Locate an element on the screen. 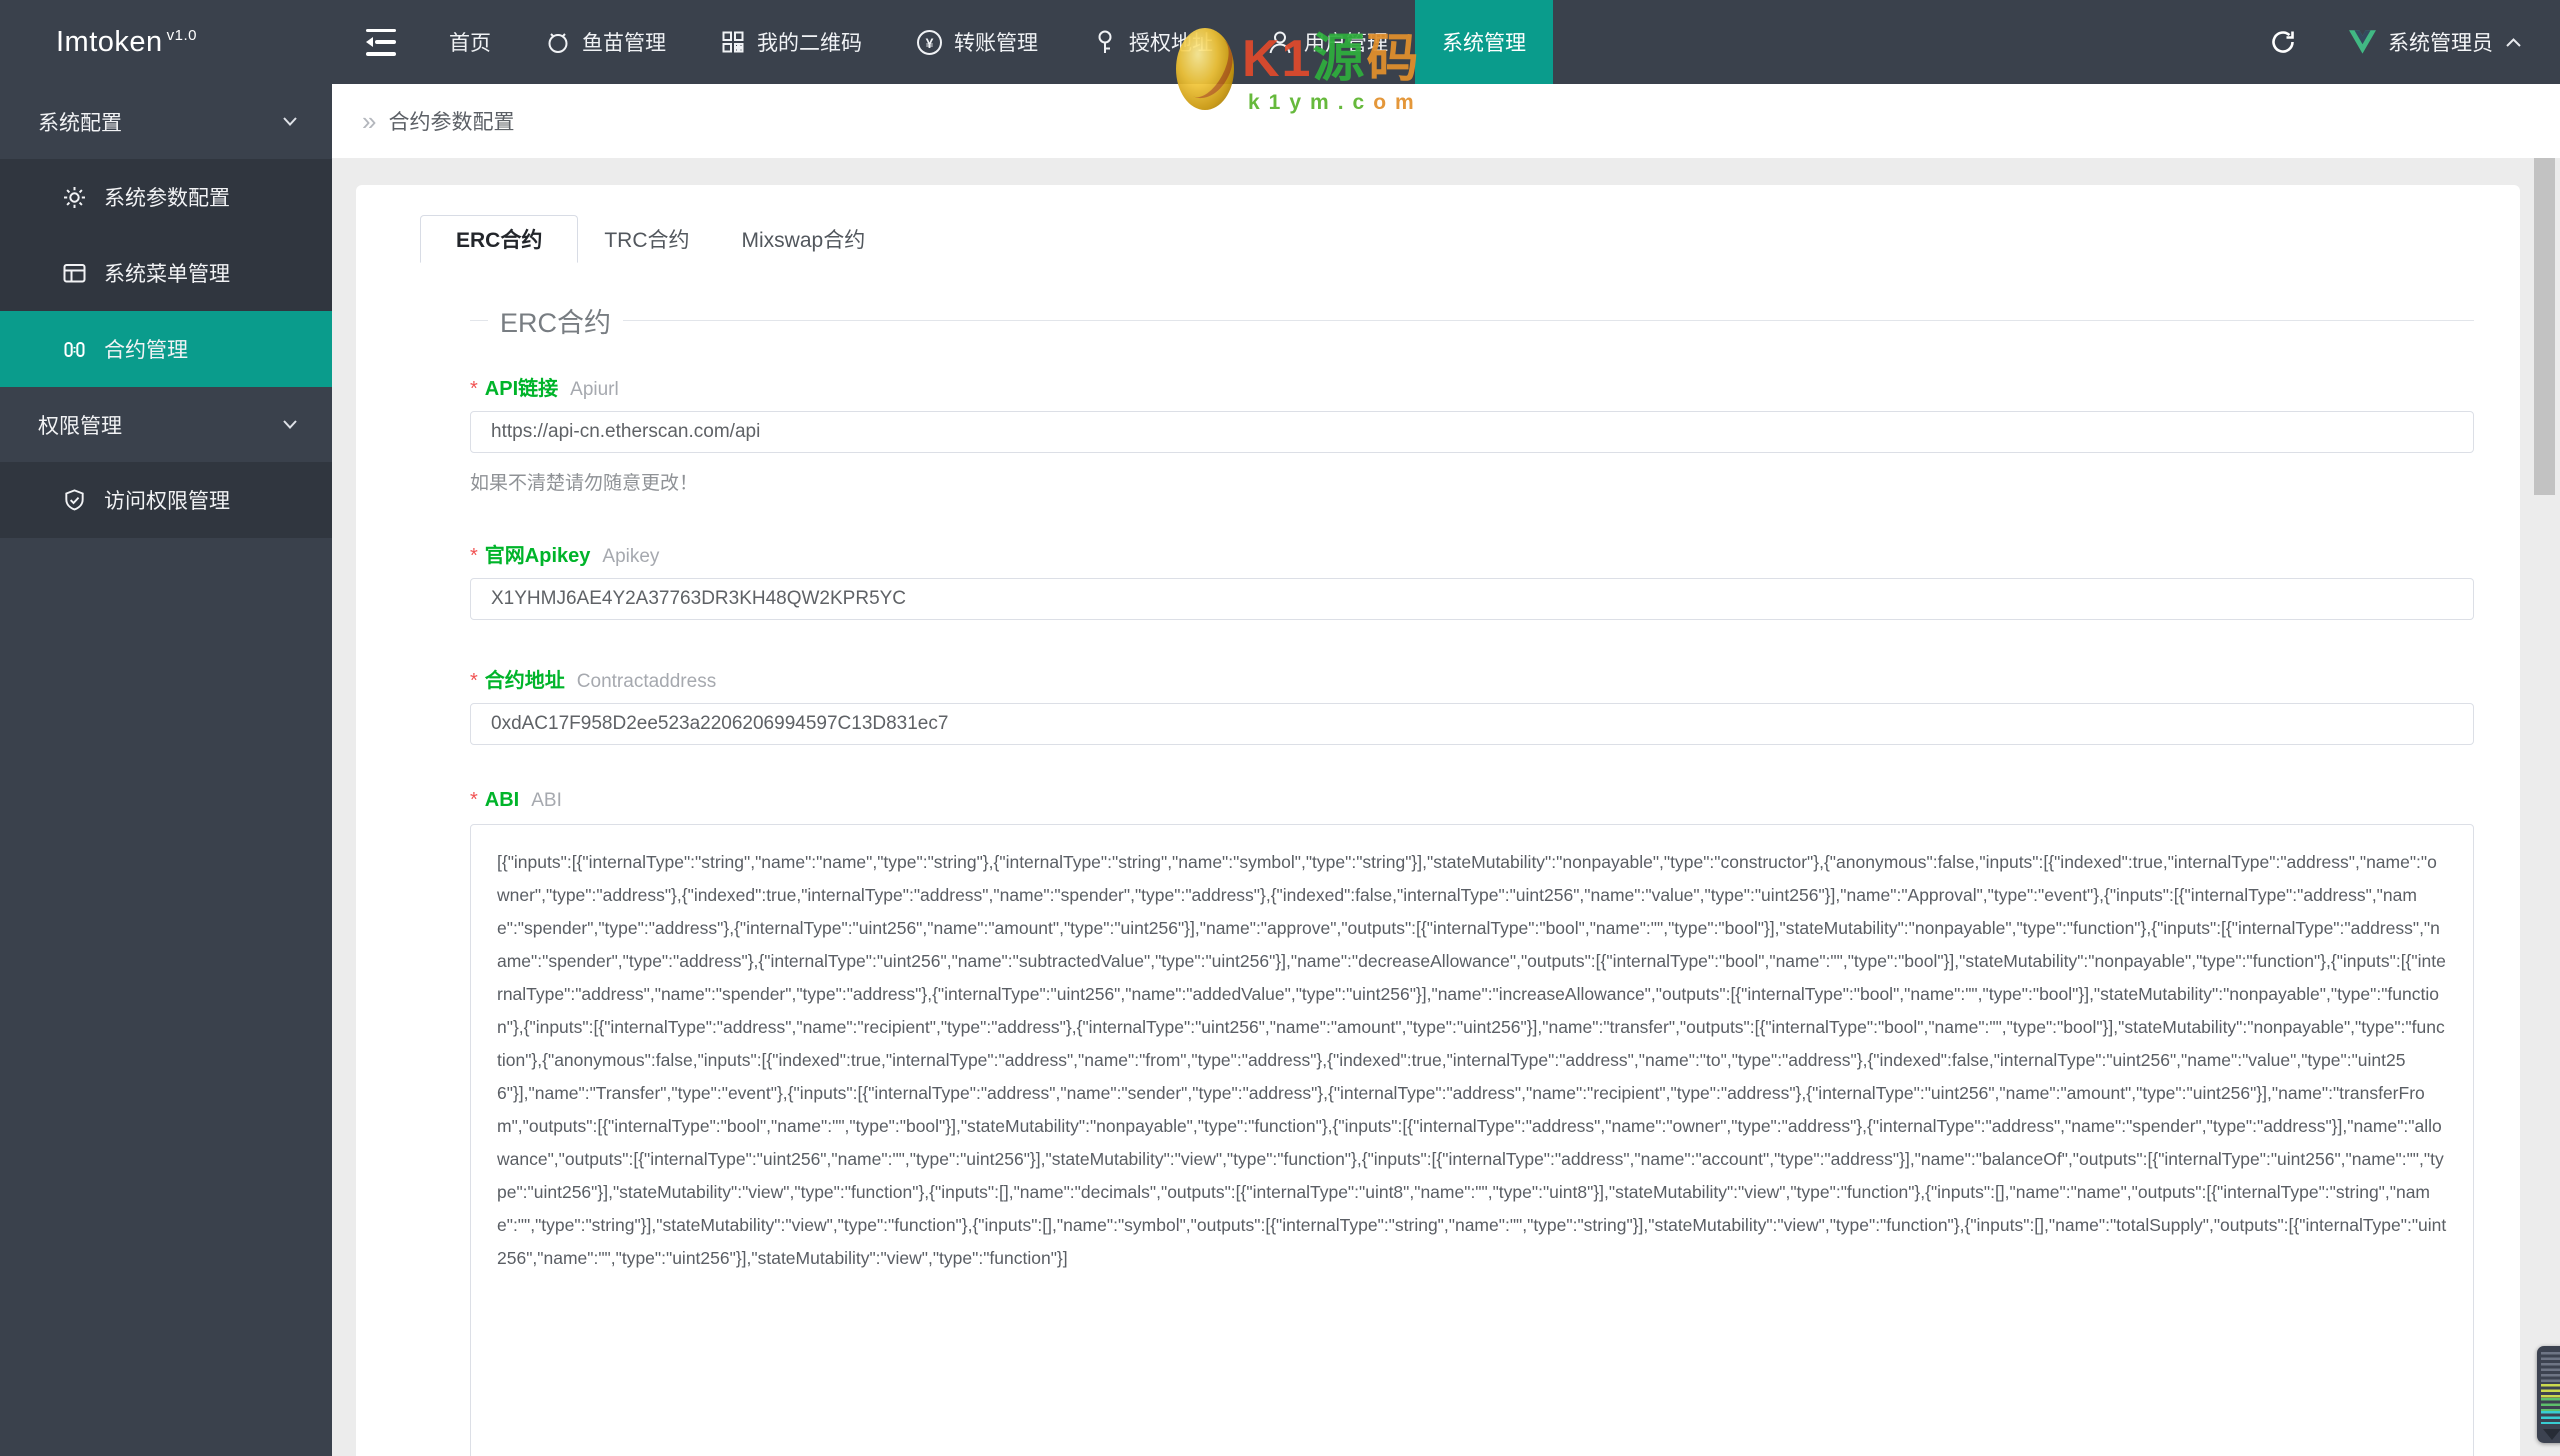  user-menu: 系统管理员 is located at coordinates (2435, 42).